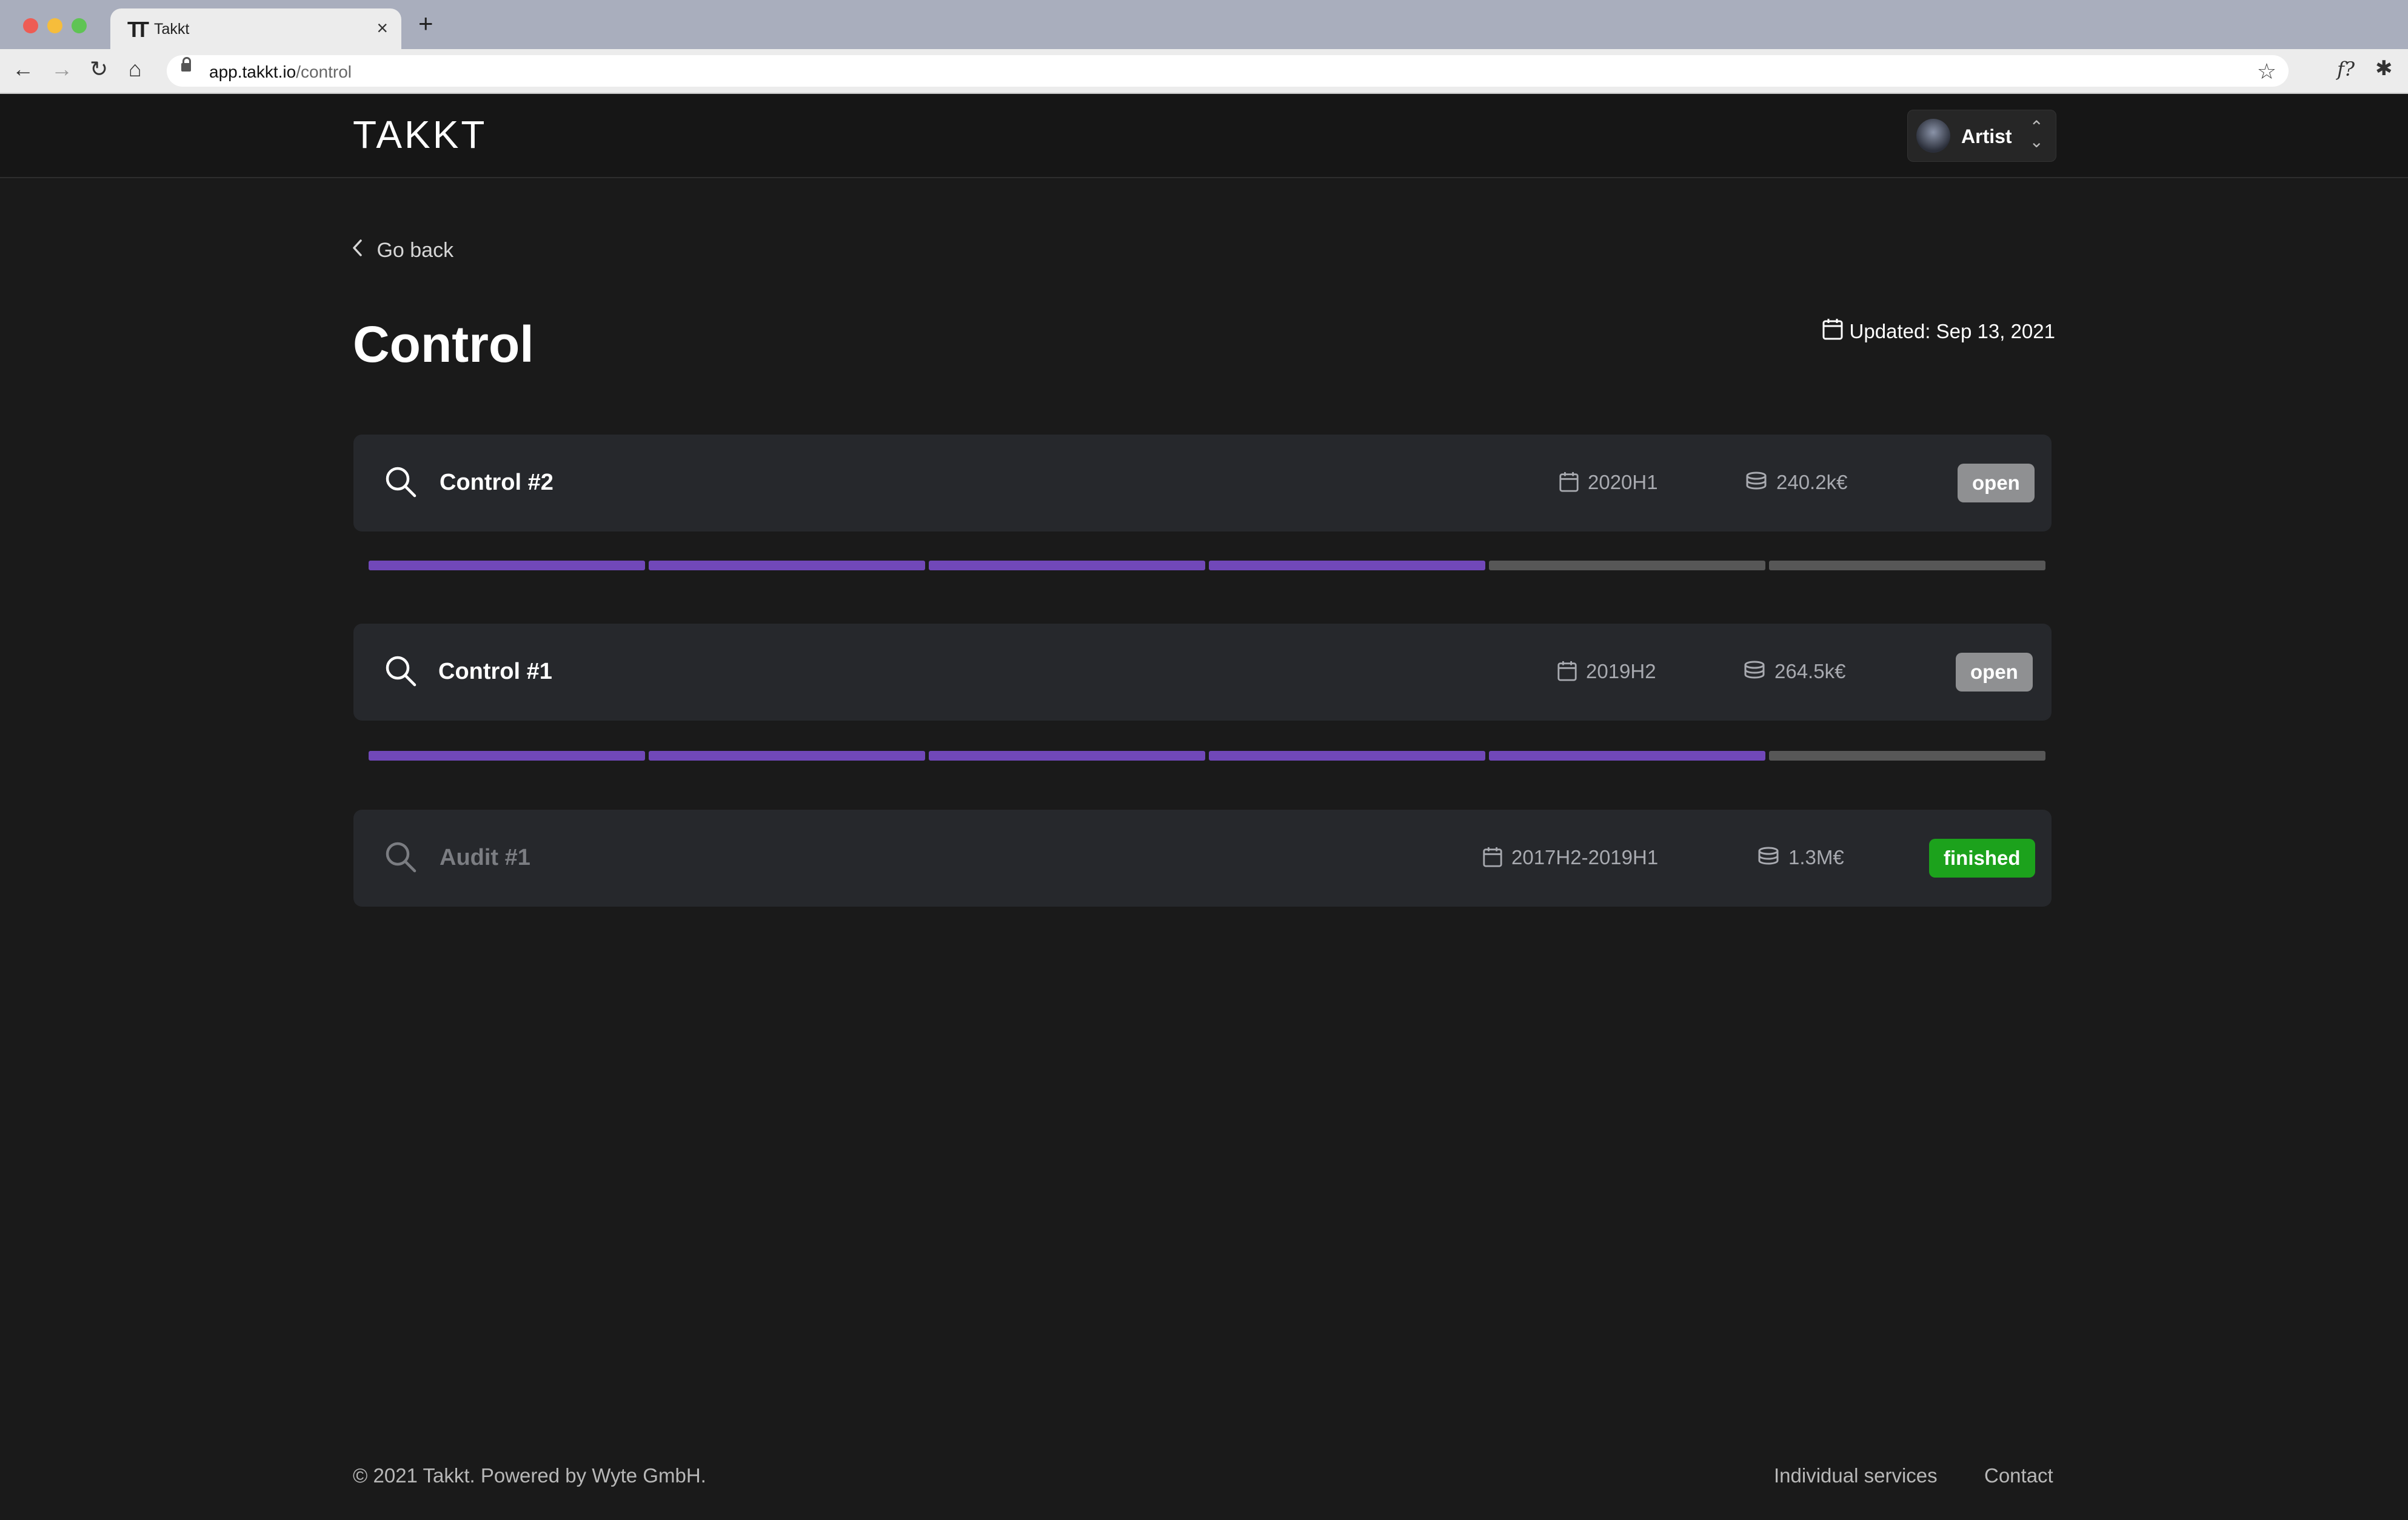 This screenshot has height=1520, width=2408. I want to click on url-text: app.takkt.io/control, so click(280, 71).